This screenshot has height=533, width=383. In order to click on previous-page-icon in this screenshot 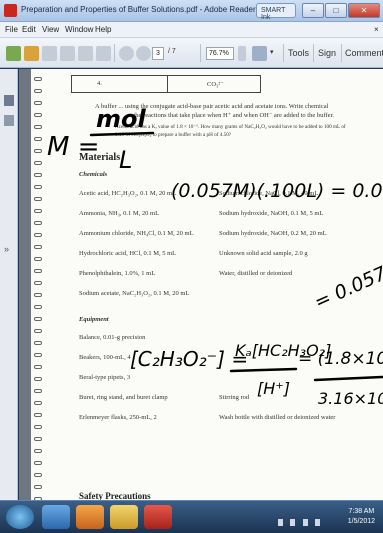, I will do `click(126, 53)`.